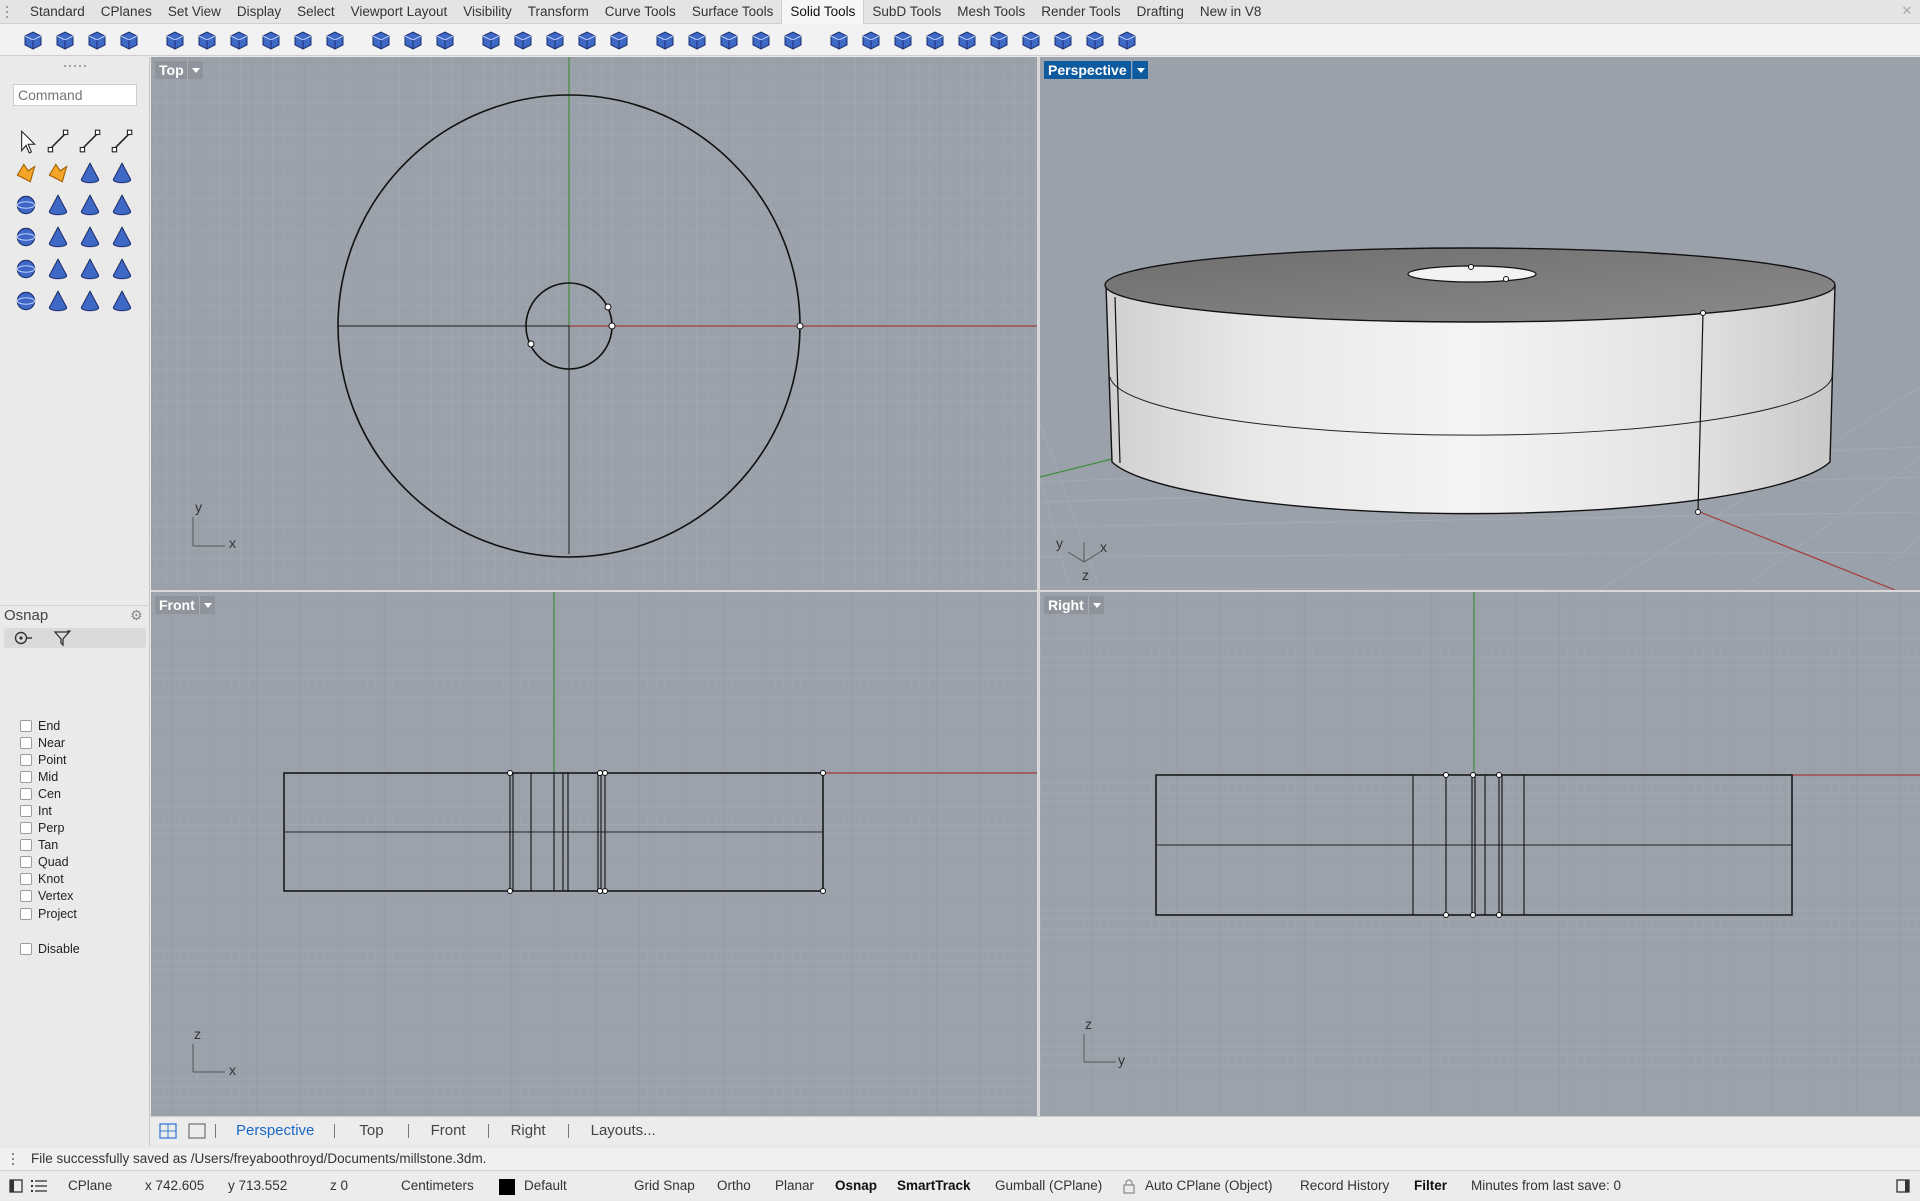 Image resolution: width=1920 pixels, height=1201 pixels. Describe the element at coordinates (26, 845) in the screenshot. I see `checkbox-tan` at that location.